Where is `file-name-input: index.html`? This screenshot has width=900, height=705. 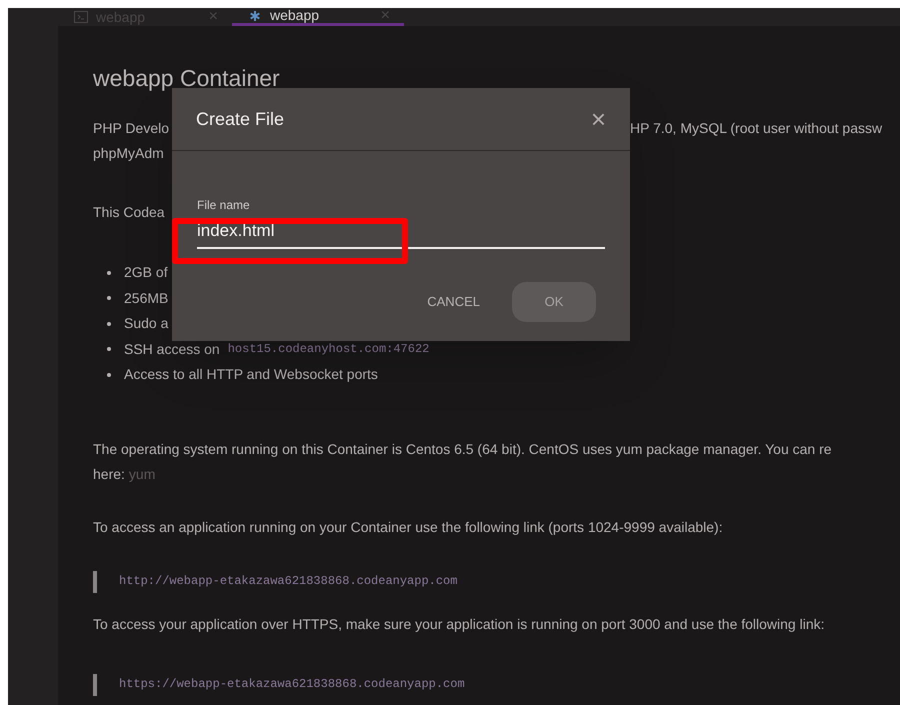 file-name-input: index.html is located at coordinates (401, 233).